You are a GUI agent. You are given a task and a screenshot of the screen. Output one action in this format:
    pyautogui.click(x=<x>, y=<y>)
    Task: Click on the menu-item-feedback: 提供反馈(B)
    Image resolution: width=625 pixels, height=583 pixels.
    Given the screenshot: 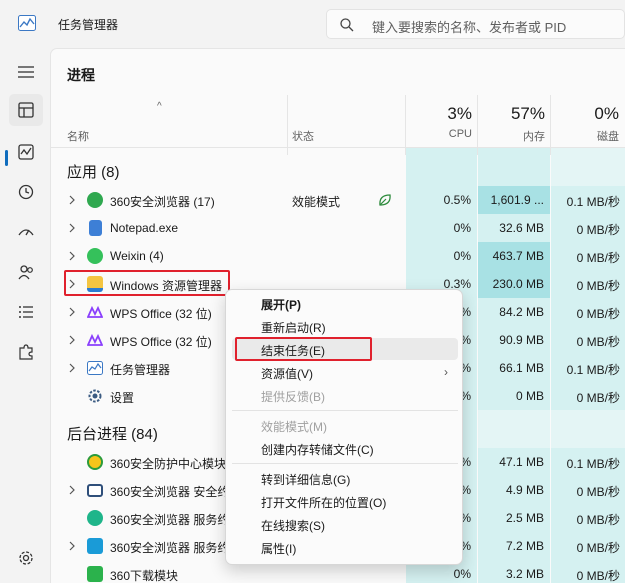 What is the action you would take?
    pyautogui.click(x=293, y=397)
    